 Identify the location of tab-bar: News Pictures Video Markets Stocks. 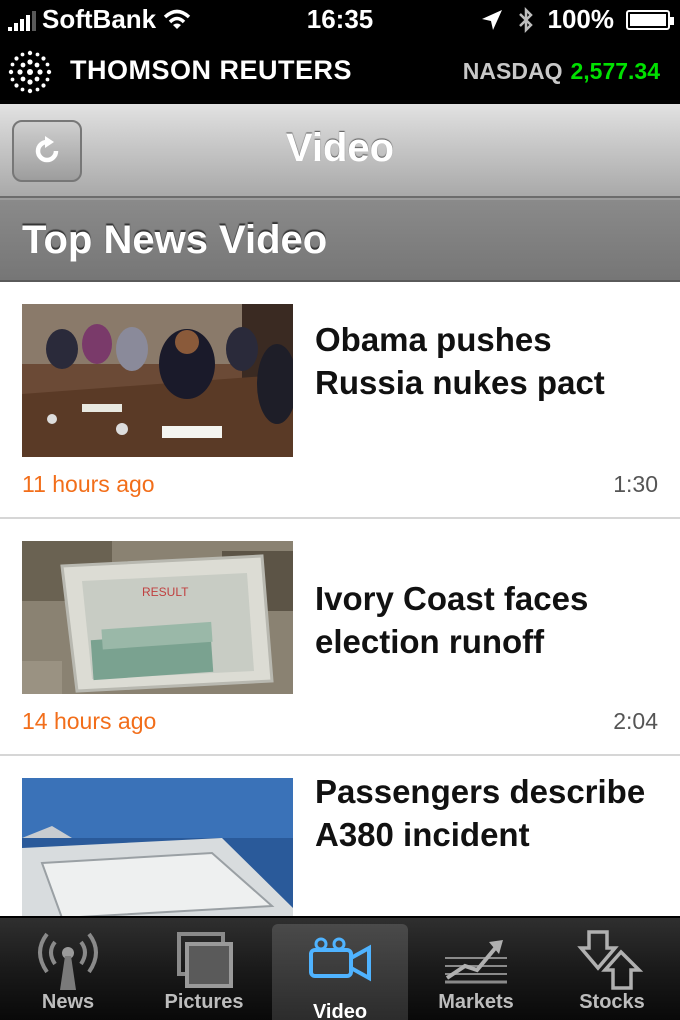
(340, 968).